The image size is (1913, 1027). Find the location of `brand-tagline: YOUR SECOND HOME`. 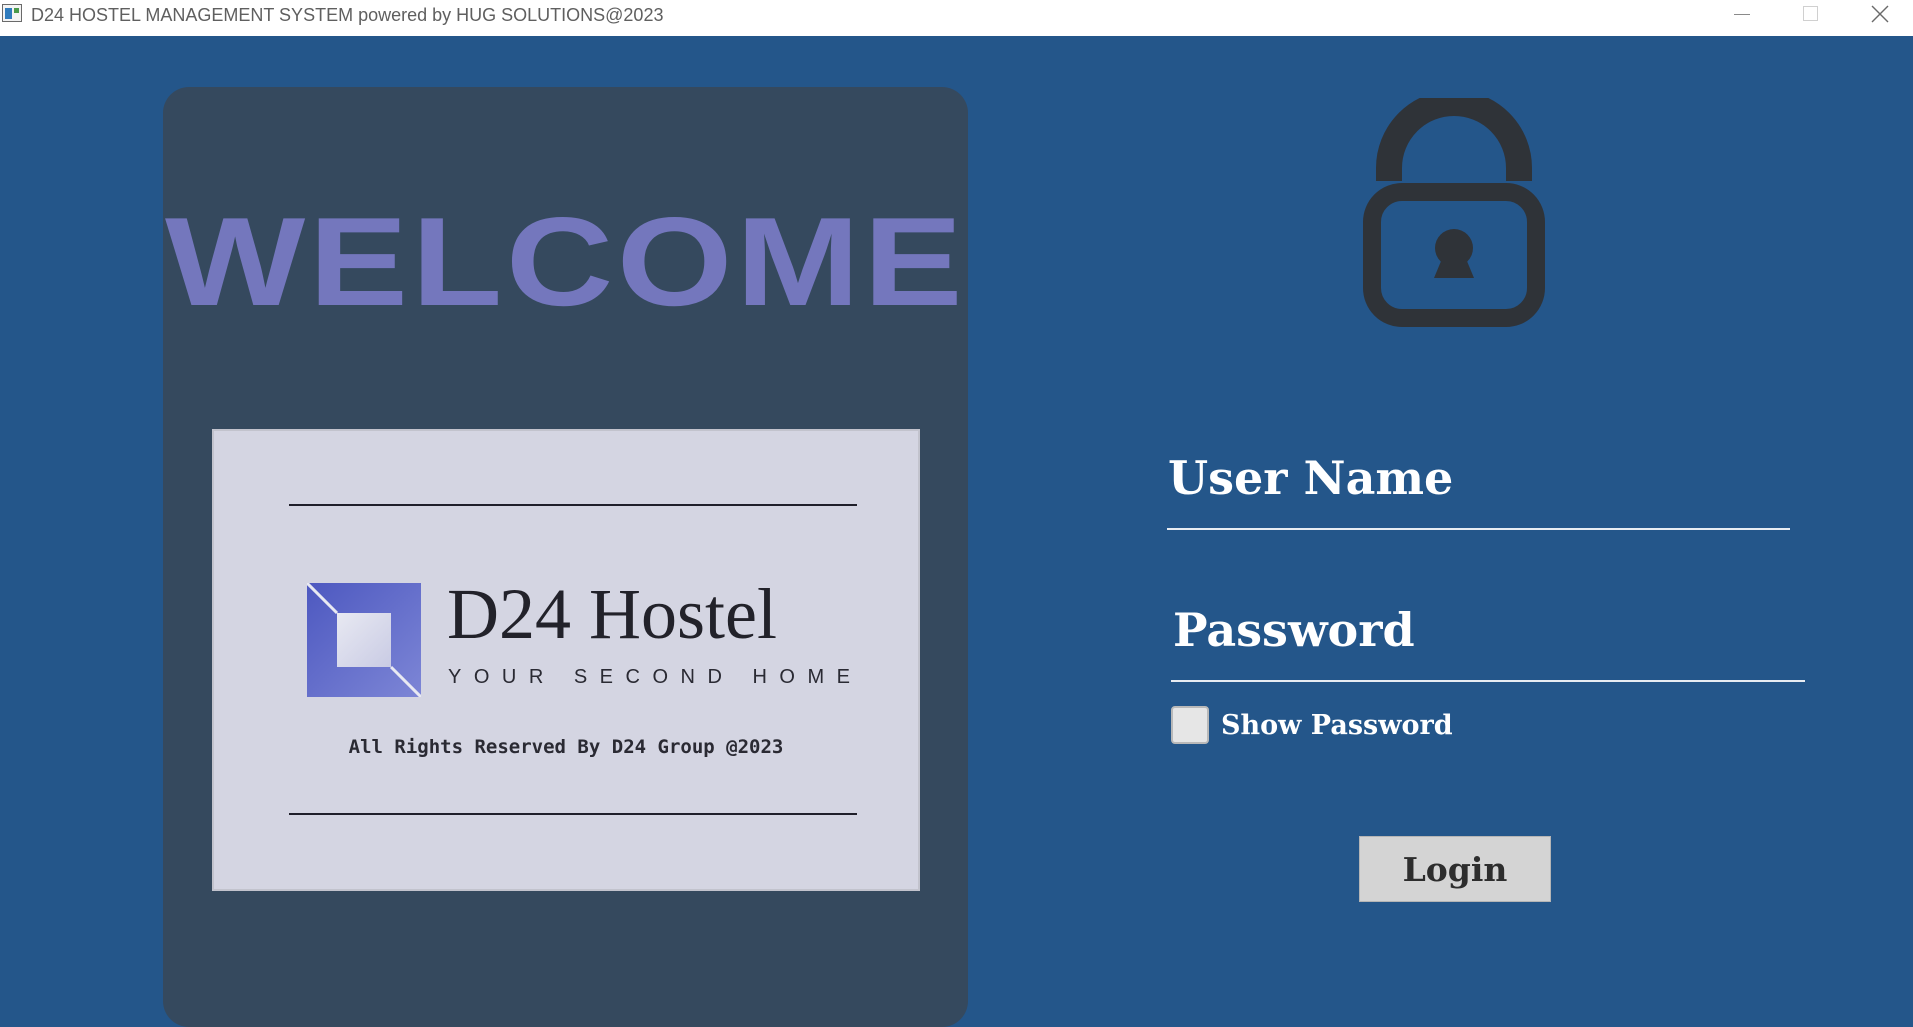

brand-tagline: YOUR SECOND HOME is located at coordinates (655, 677).